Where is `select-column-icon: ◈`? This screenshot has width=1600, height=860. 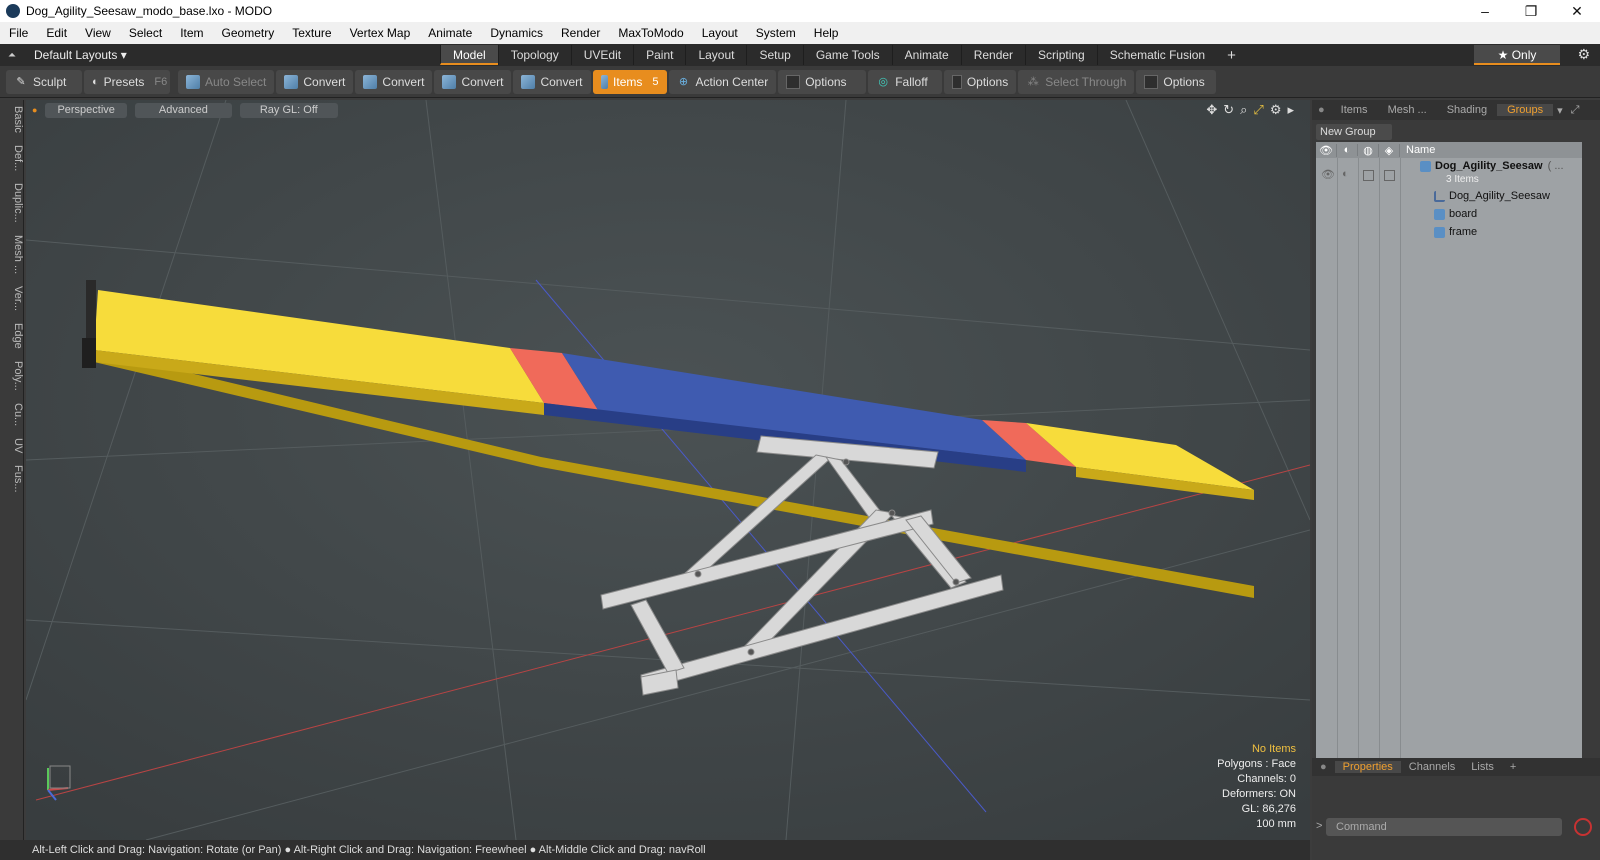 select-column-icon: ◈ is located at coordinates (1389, 150).